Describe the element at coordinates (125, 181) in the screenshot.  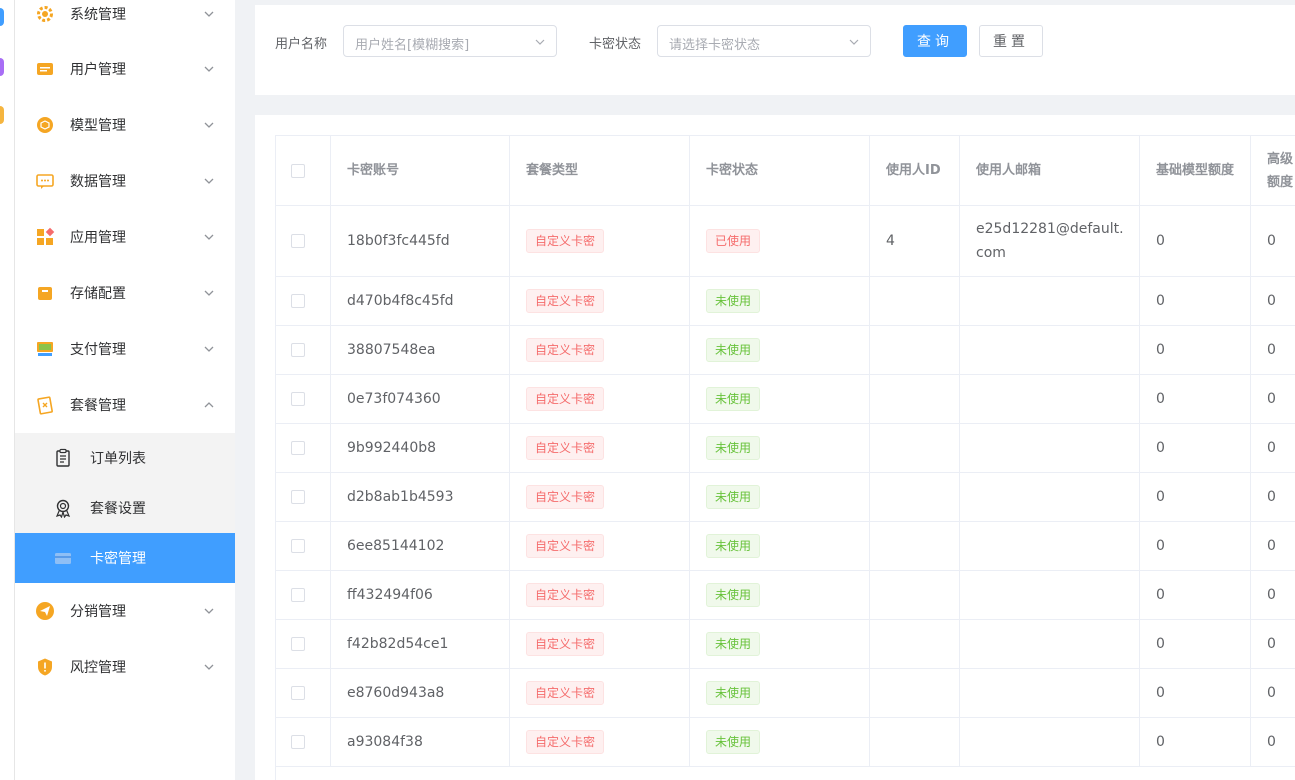
I see `sidebar-item-data: 数据管理` at that location.